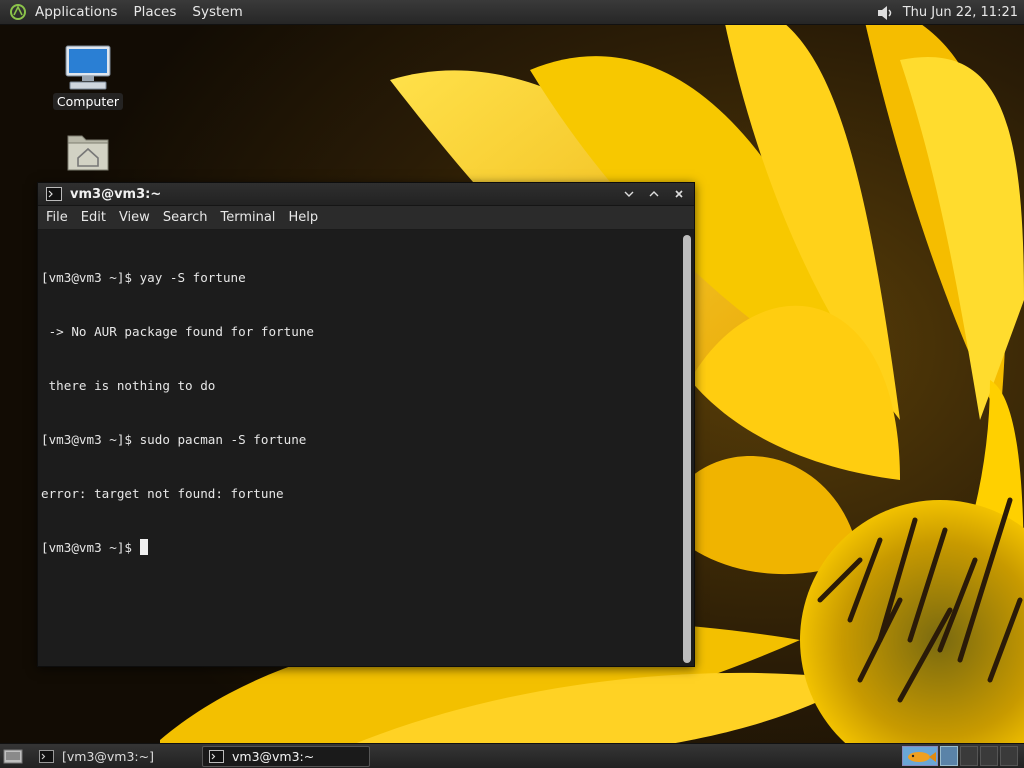 This screenshot has height=768, width=1024. Describe the element at coordinates (93, 217) in the screenshot. I see `menu-edit: Edit` at that location.